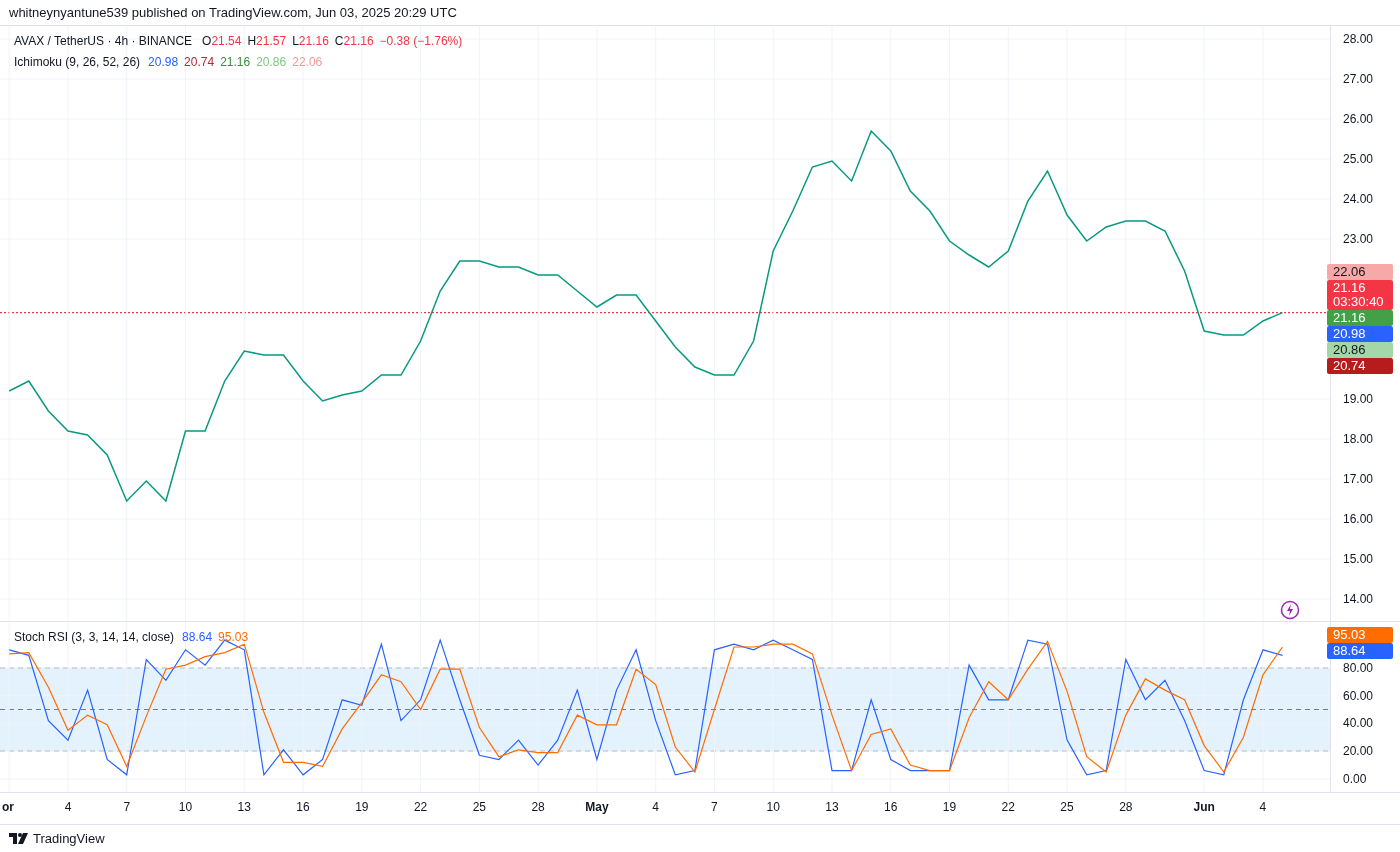 The width and height of the screenshot is (1400, 852). What do you see at coordinates (1358, 479) in the screenshot?
I see `axis-label: 17.00` at bounding box center [1358, 479].